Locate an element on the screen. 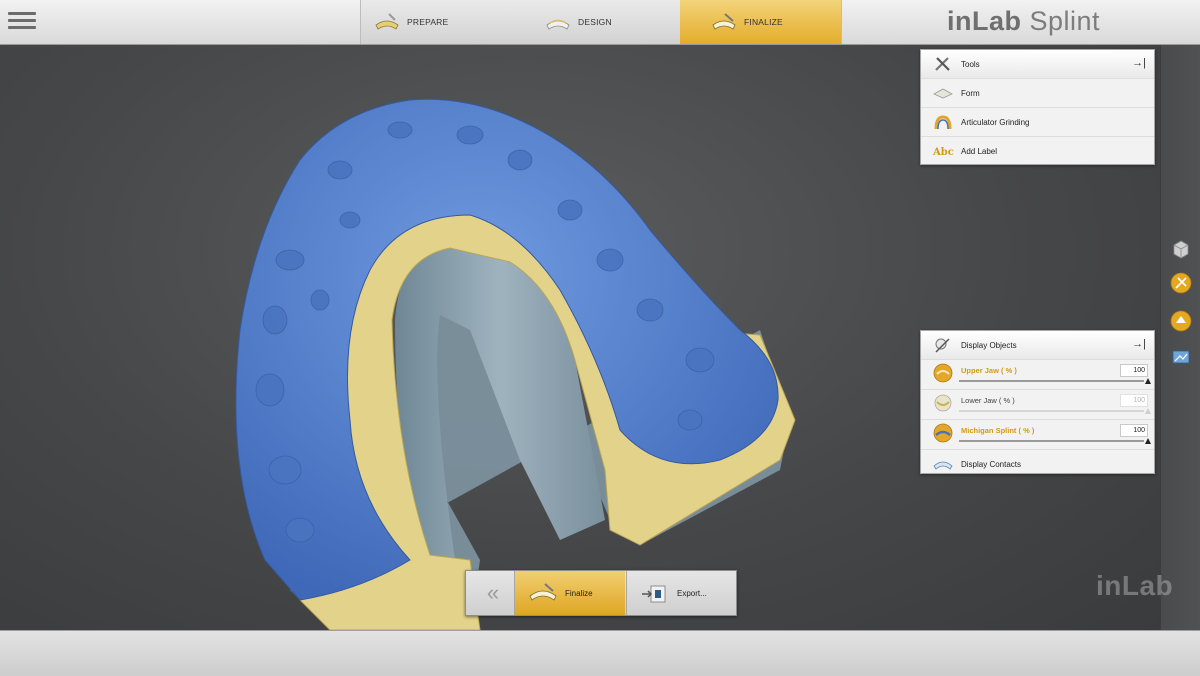  step-design-label: DESIGN is located at coordinates (595, 22).